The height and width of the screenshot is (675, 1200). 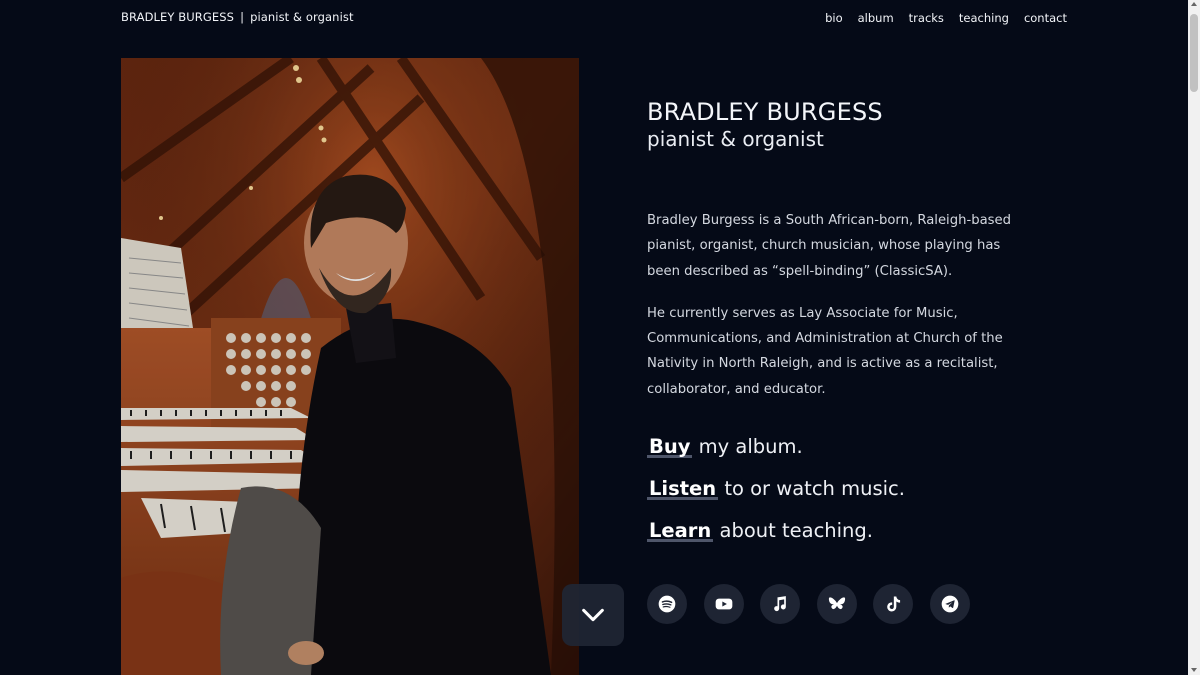 What do you see at coordinates (808, 604) in the screenshot?
I see `social-links` at bounding box center [808, 604].